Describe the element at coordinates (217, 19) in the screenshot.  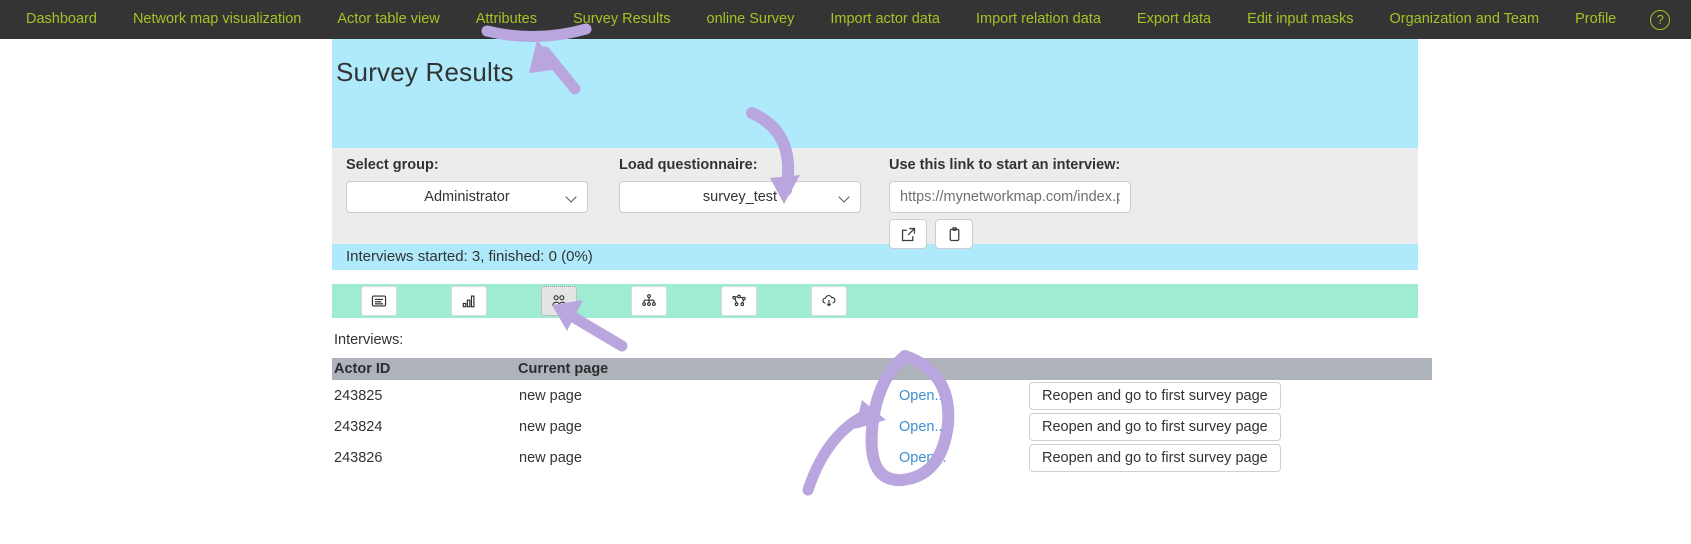
I see `nav-item-network-map-visualization: Network map visualization` at that location.